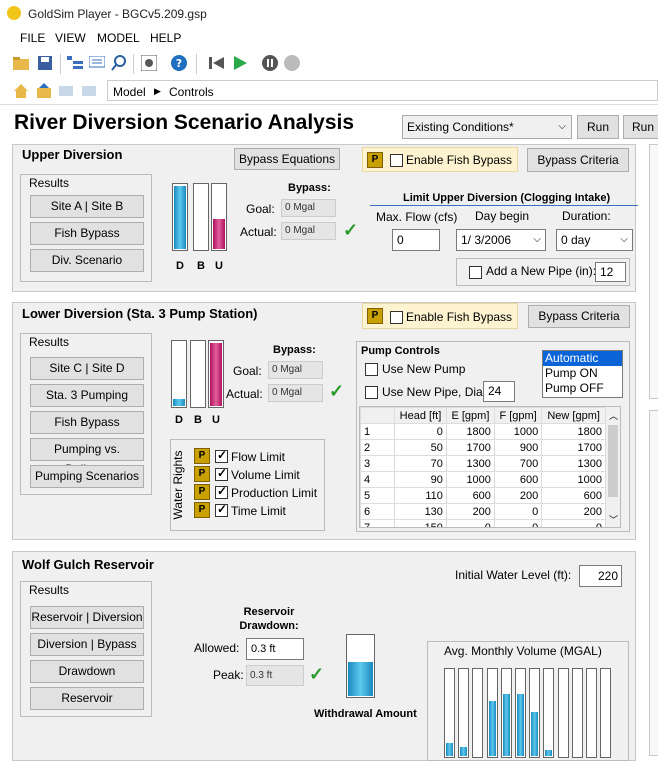 The width and height of the screenshot is (658, 761). Describe the element at coordinates (420, 511) in the screenshot. I see `table-cell: 130` at that location.